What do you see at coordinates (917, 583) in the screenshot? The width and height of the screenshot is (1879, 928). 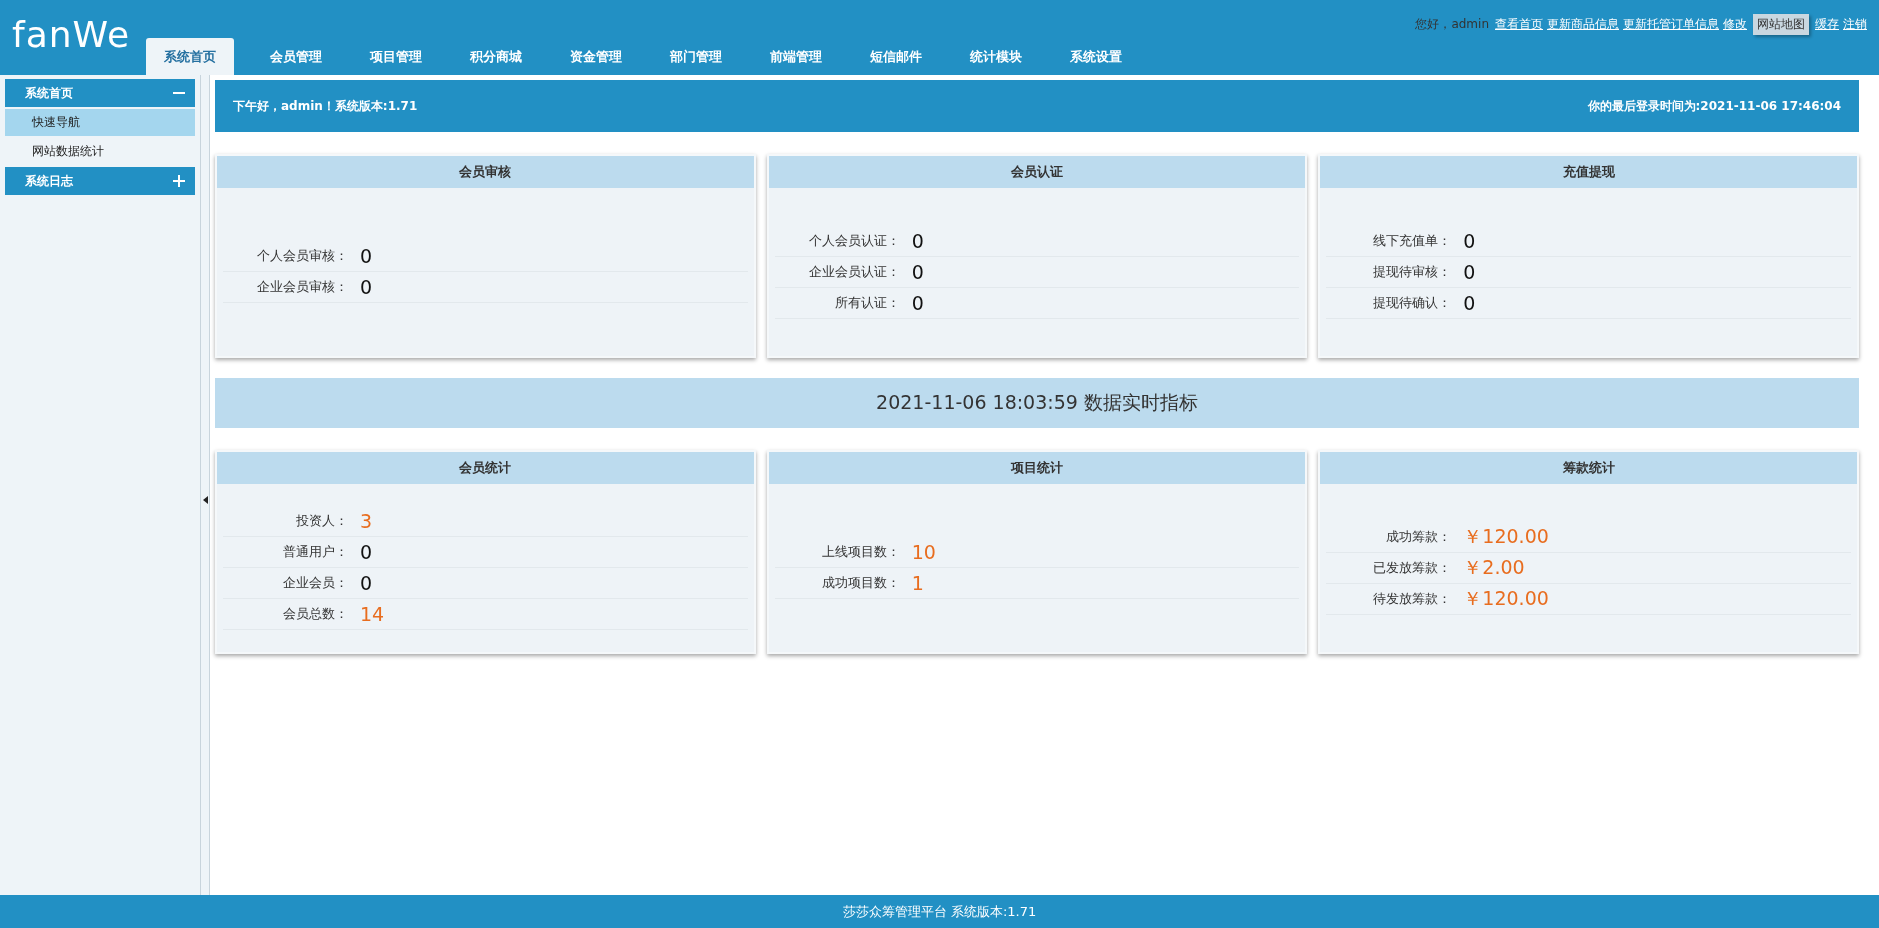 I see `stat-value: 1` at bounding box center [917, 583].